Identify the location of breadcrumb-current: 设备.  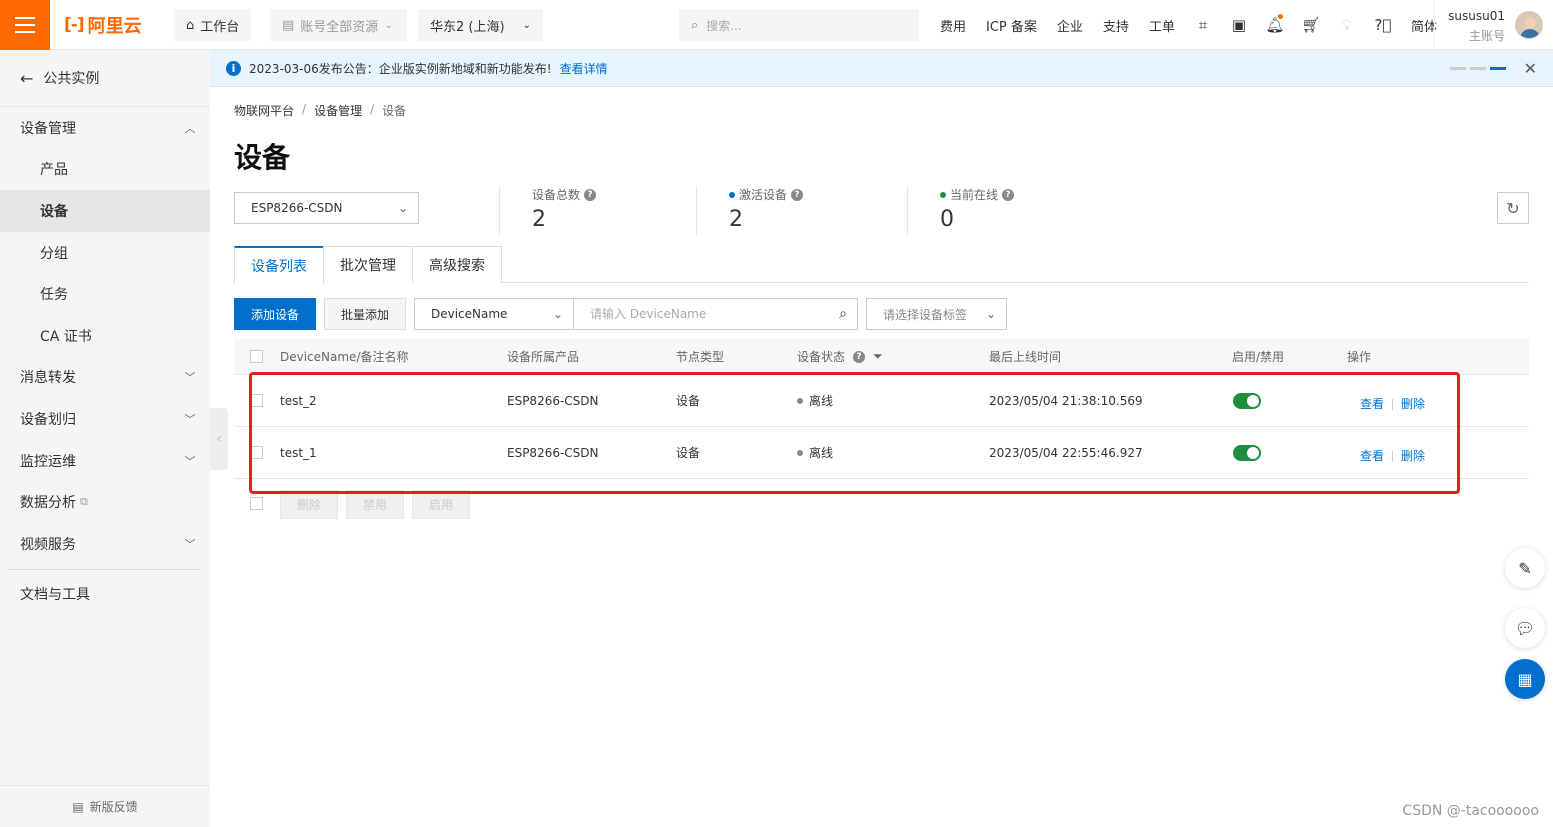
(394, 111).